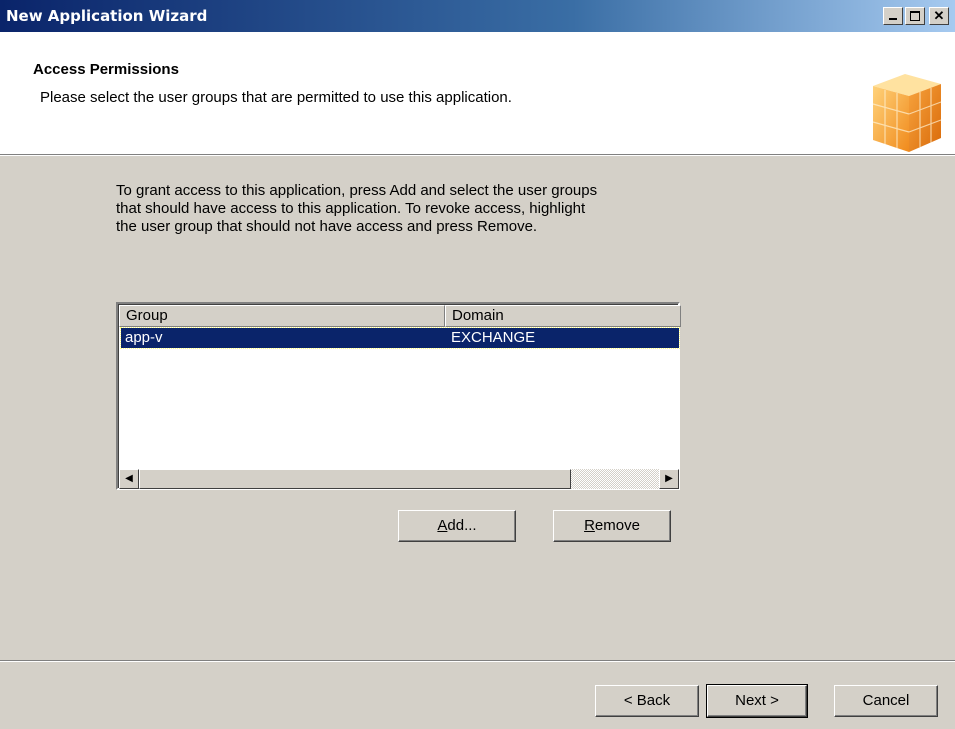  I want to click on window-title: New Application Wizard, so click(107, 16).